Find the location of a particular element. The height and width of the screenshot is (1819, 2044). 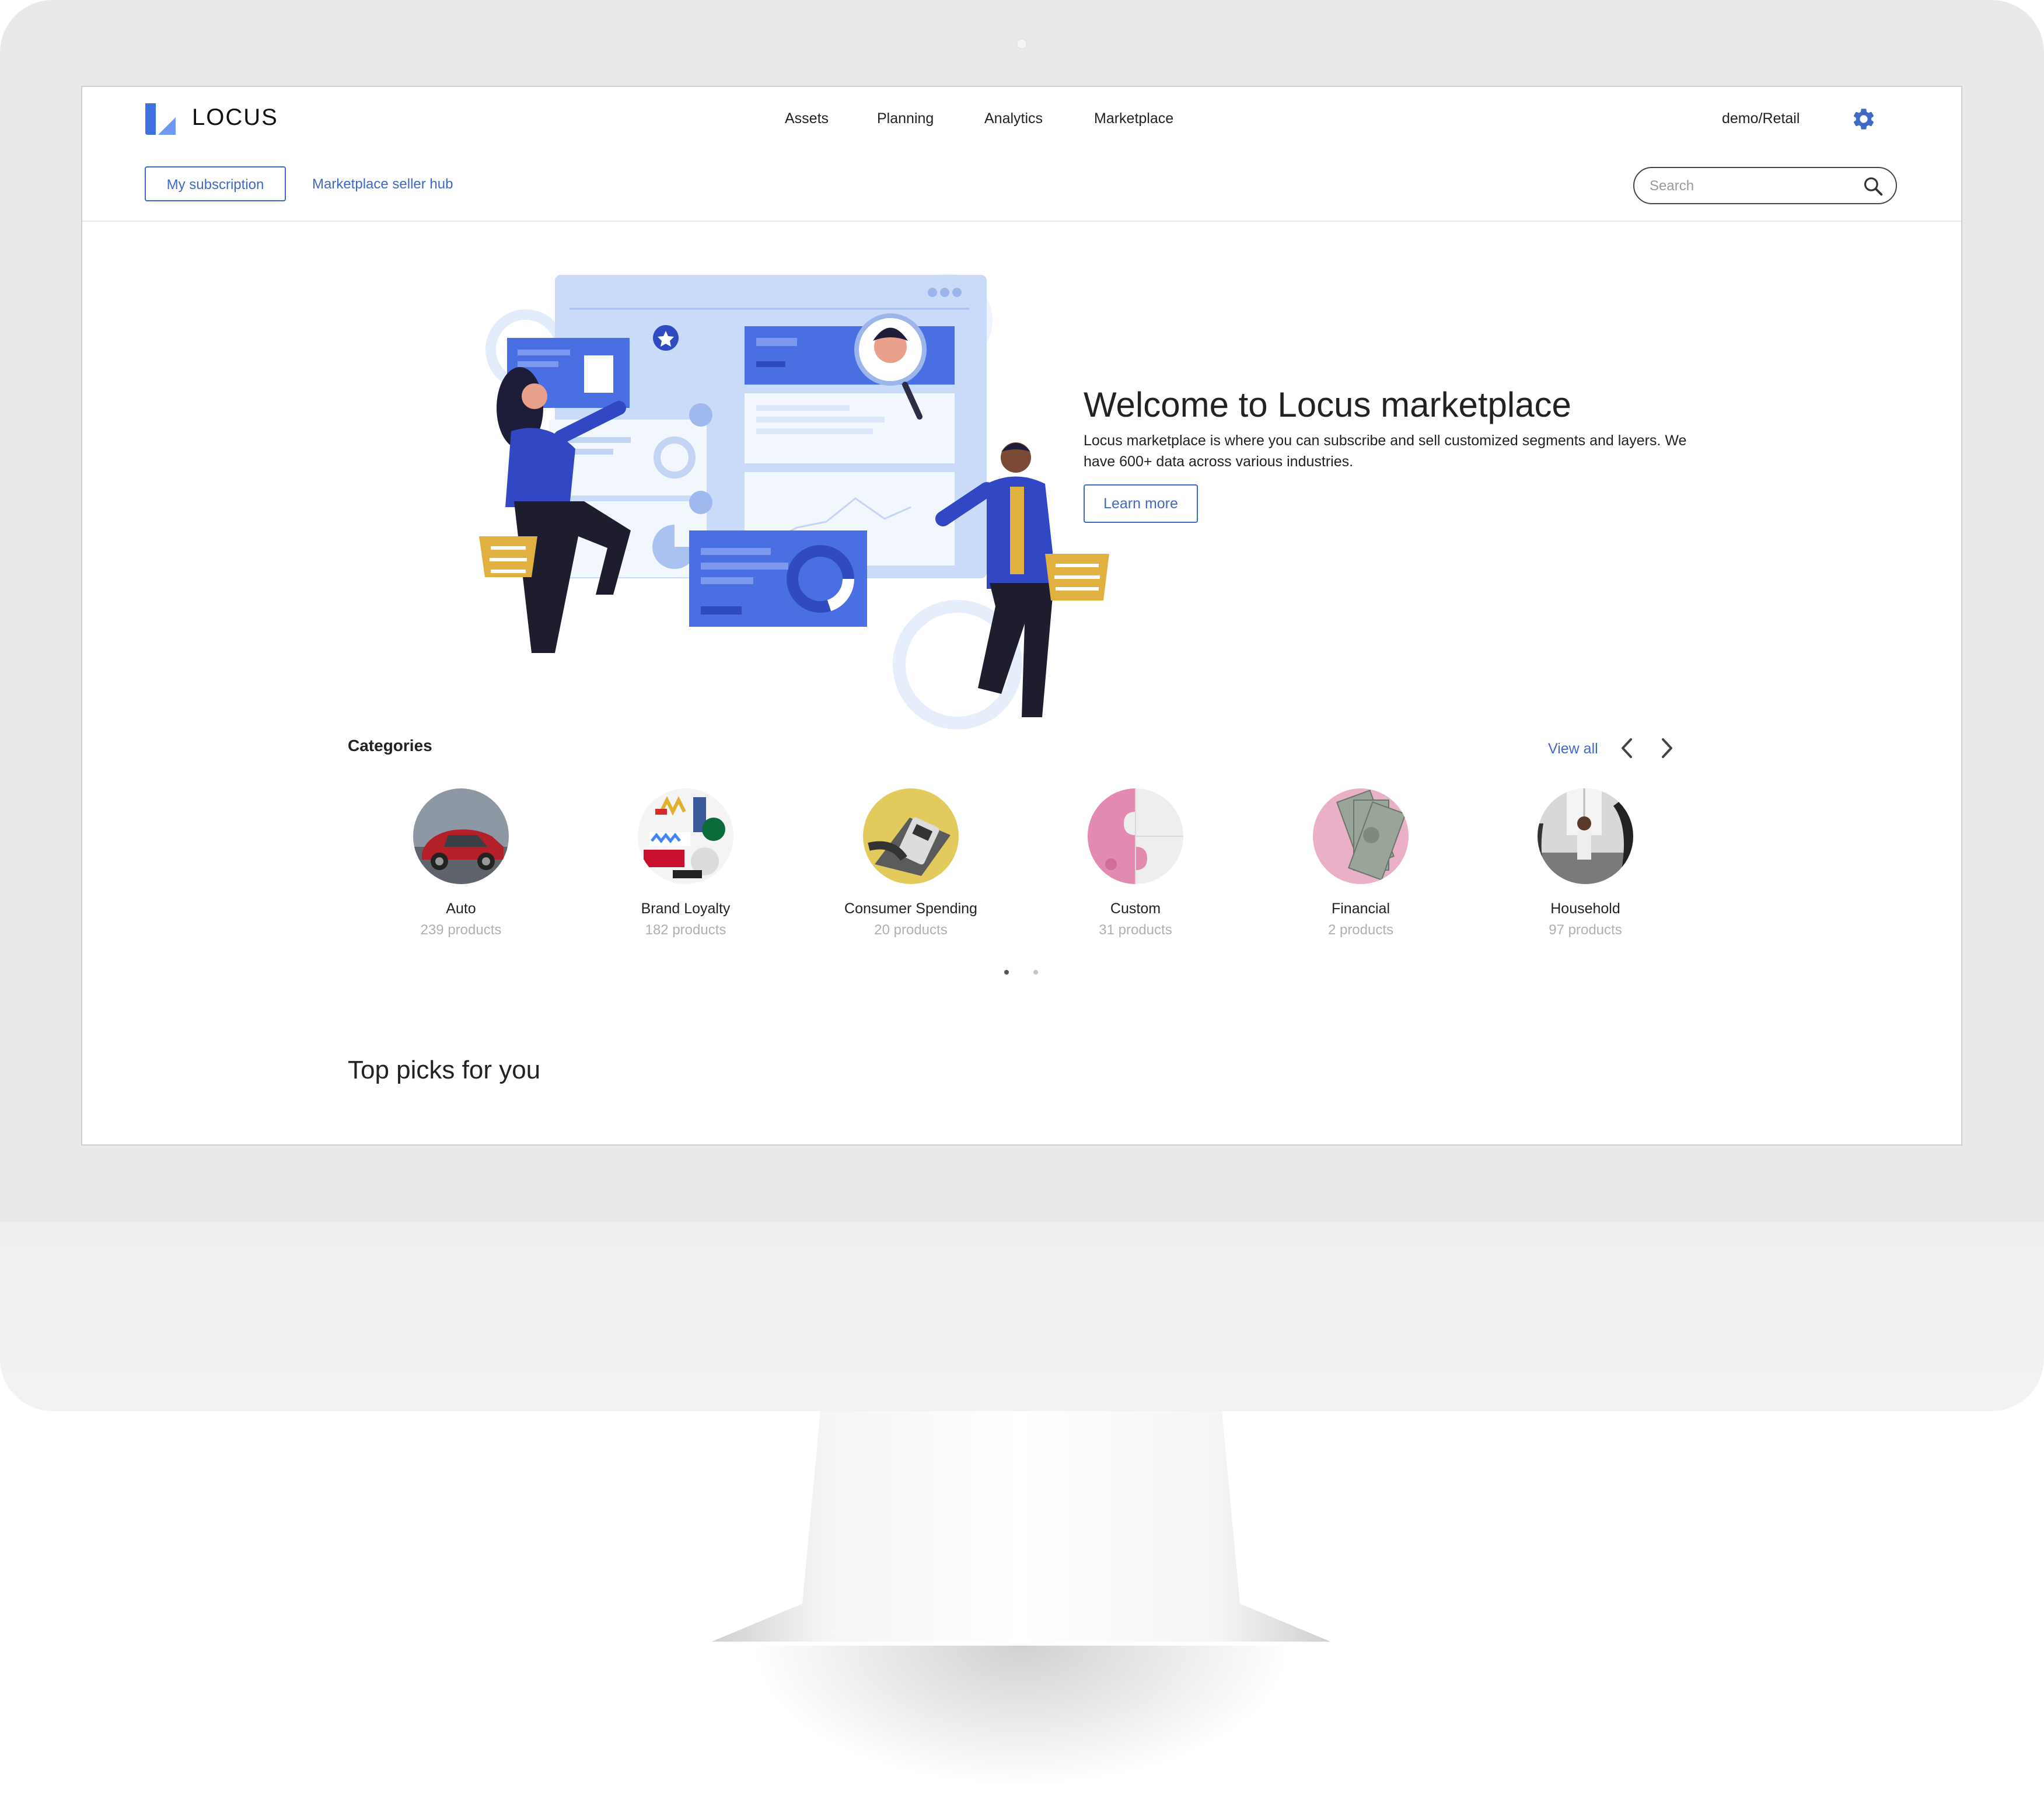

learn-more-button: Learn more is located at coordinates (1141, 503).